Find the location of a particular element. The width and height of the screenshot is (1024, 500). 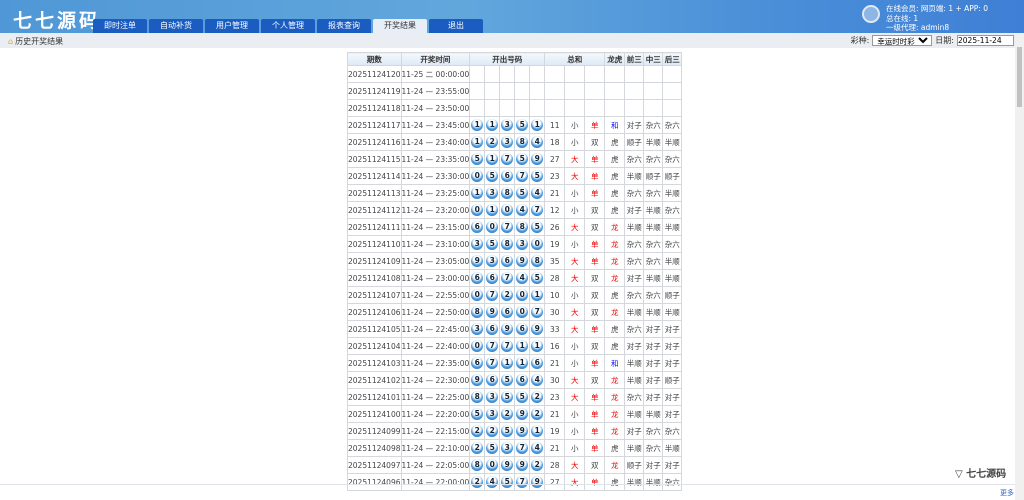

back-three: 顺子 is located at coordinates (672, 380).